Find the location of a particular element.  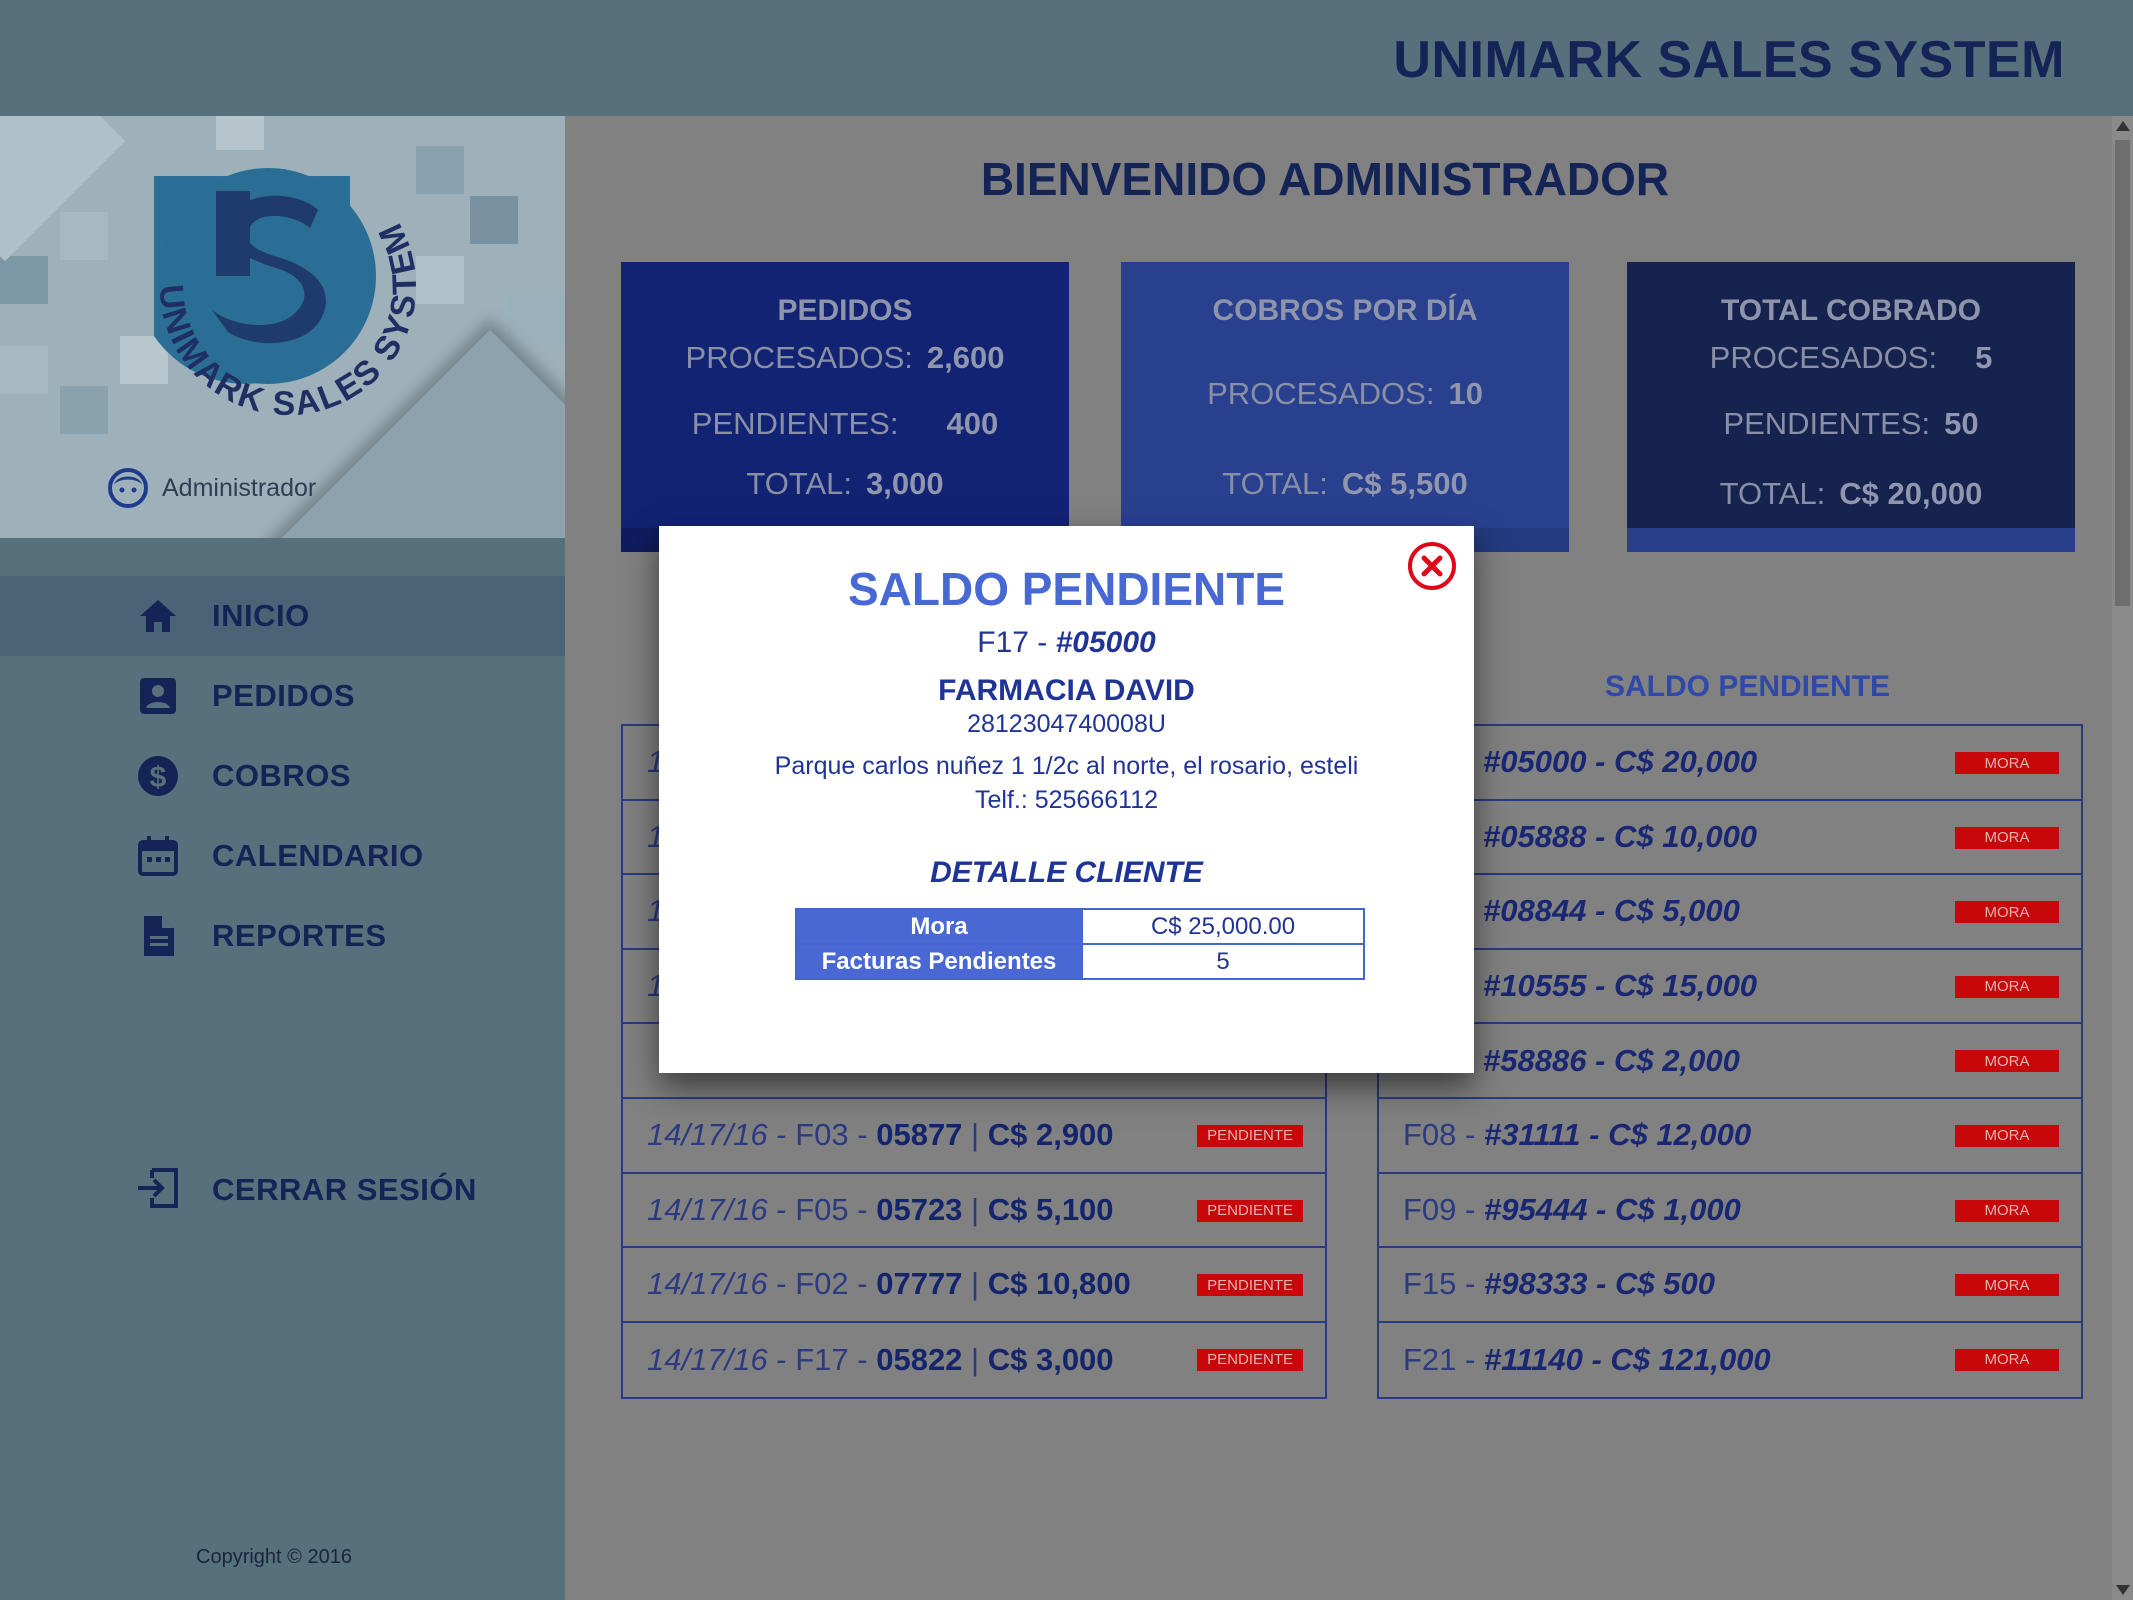

modal-title: SALDO PENDIENTE is located at coordinates (1066, 589).